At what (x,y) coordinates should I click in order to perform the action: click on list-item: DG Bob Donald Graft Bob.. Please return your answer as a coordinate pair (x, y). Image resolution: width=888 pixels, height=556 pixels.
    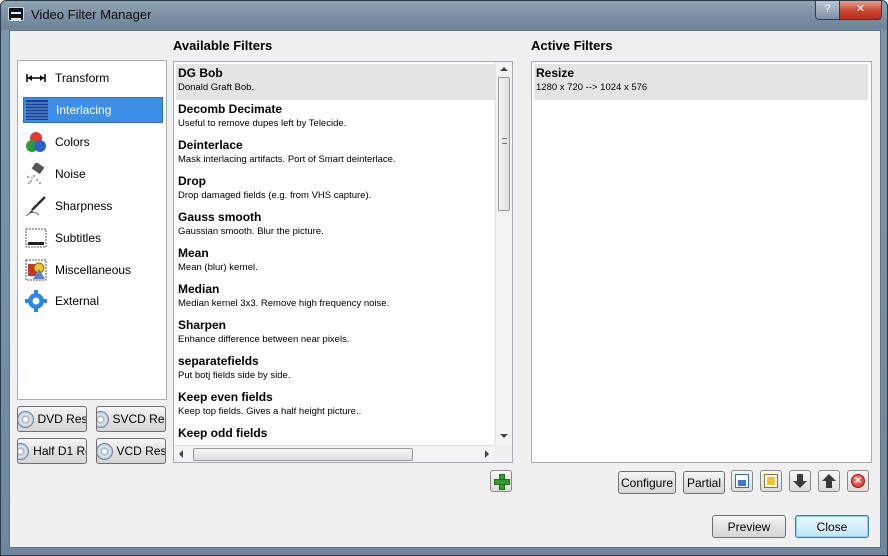
    Looking at the image, I should click on (336, 82).